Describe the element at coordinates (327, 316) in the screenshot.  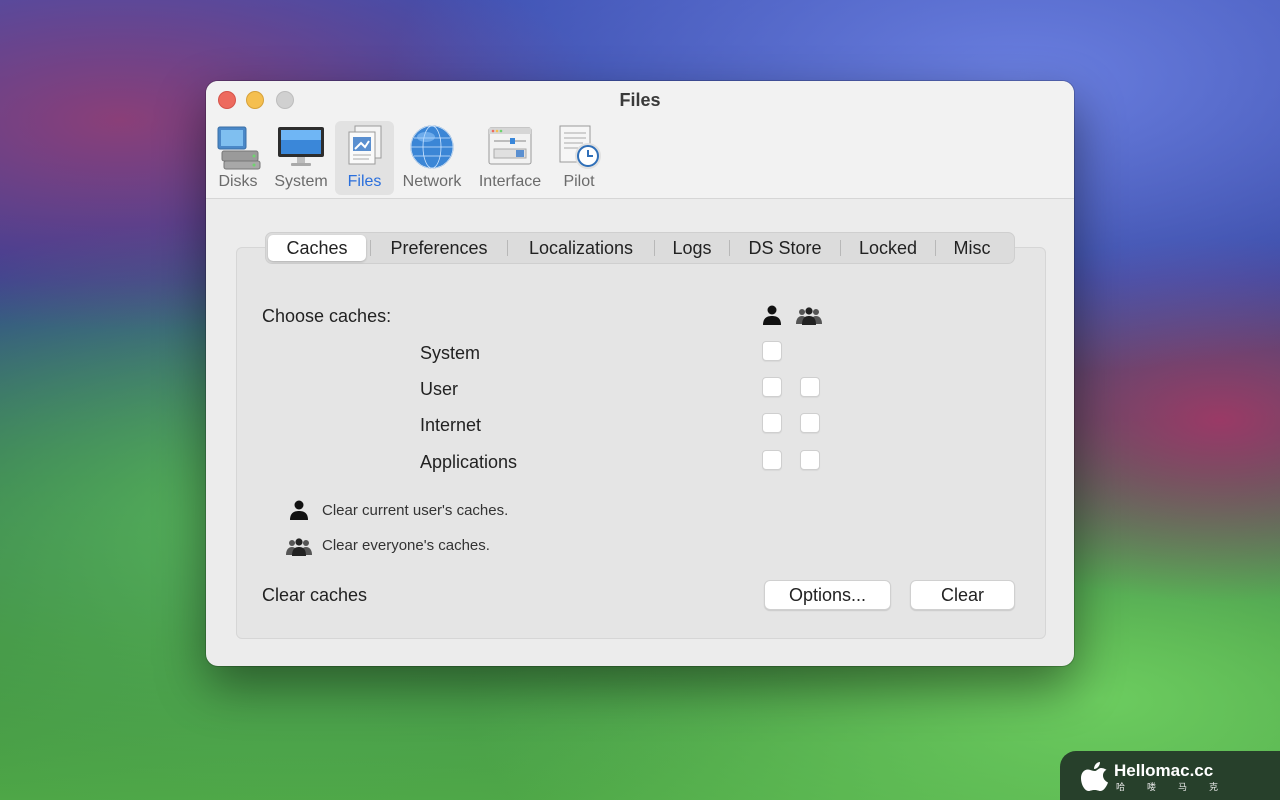
I see `choose-caches-label: Choose caches:` at that location.